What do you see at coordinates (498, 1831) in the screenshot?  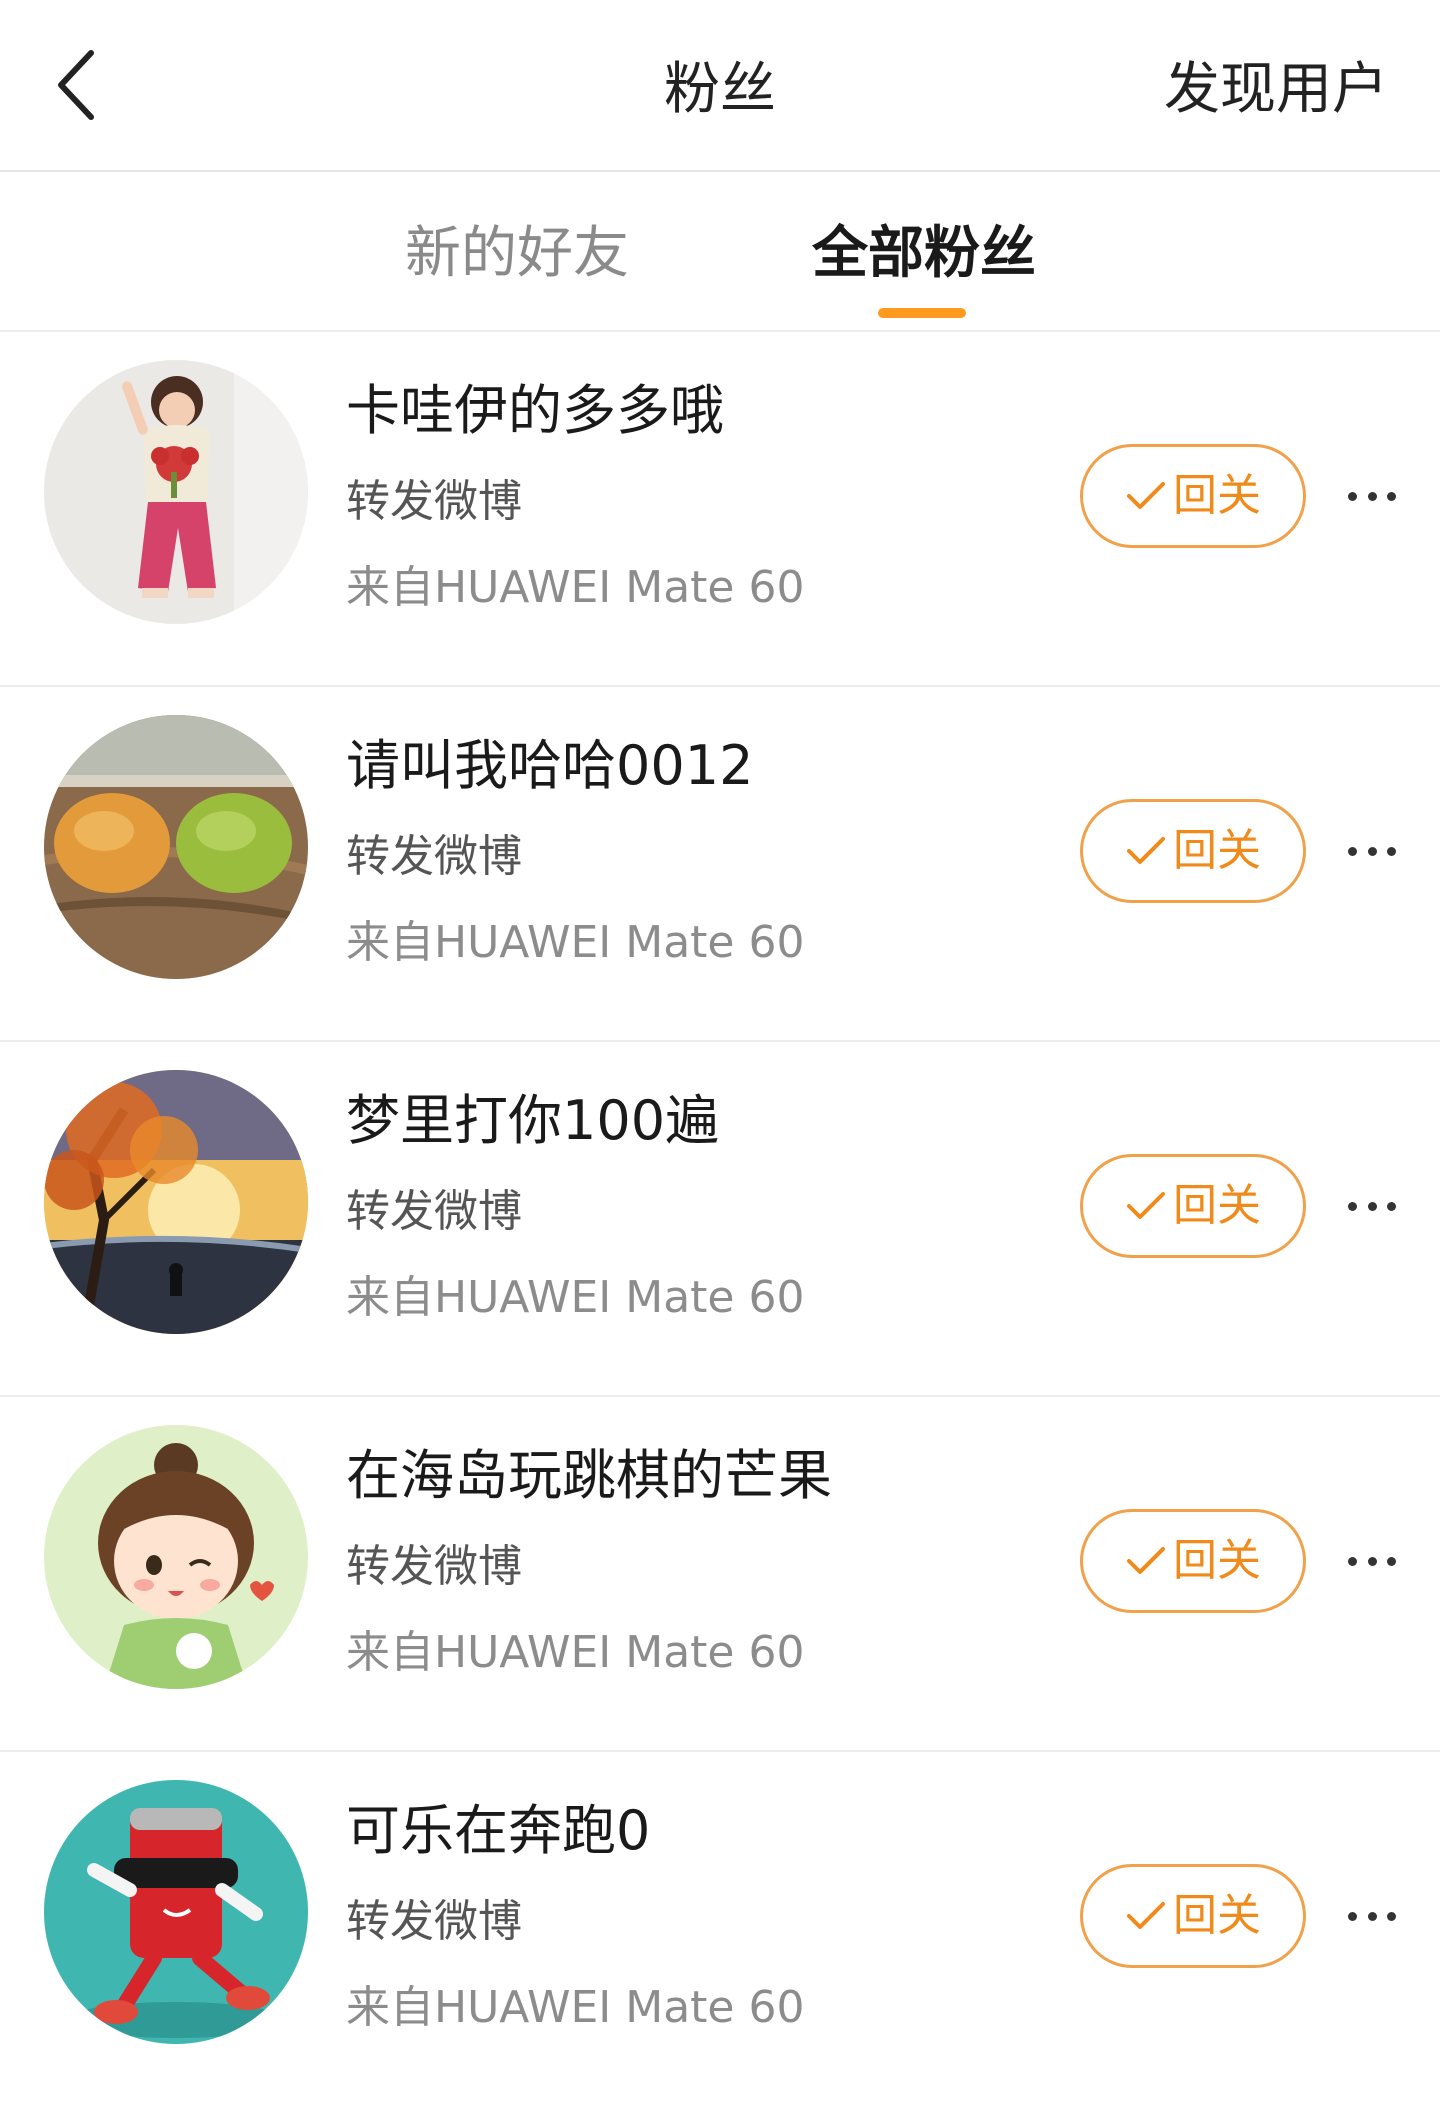 I see `fan-name: 可乐在奔跑0` at bounding box center [498, 1831].